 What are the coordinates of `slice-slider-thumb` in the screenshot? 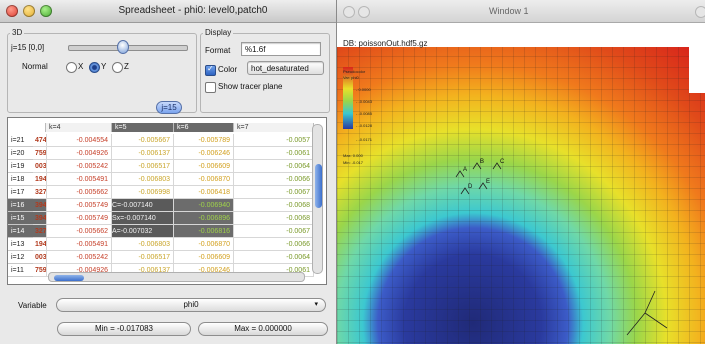 It's located at (123, 47).